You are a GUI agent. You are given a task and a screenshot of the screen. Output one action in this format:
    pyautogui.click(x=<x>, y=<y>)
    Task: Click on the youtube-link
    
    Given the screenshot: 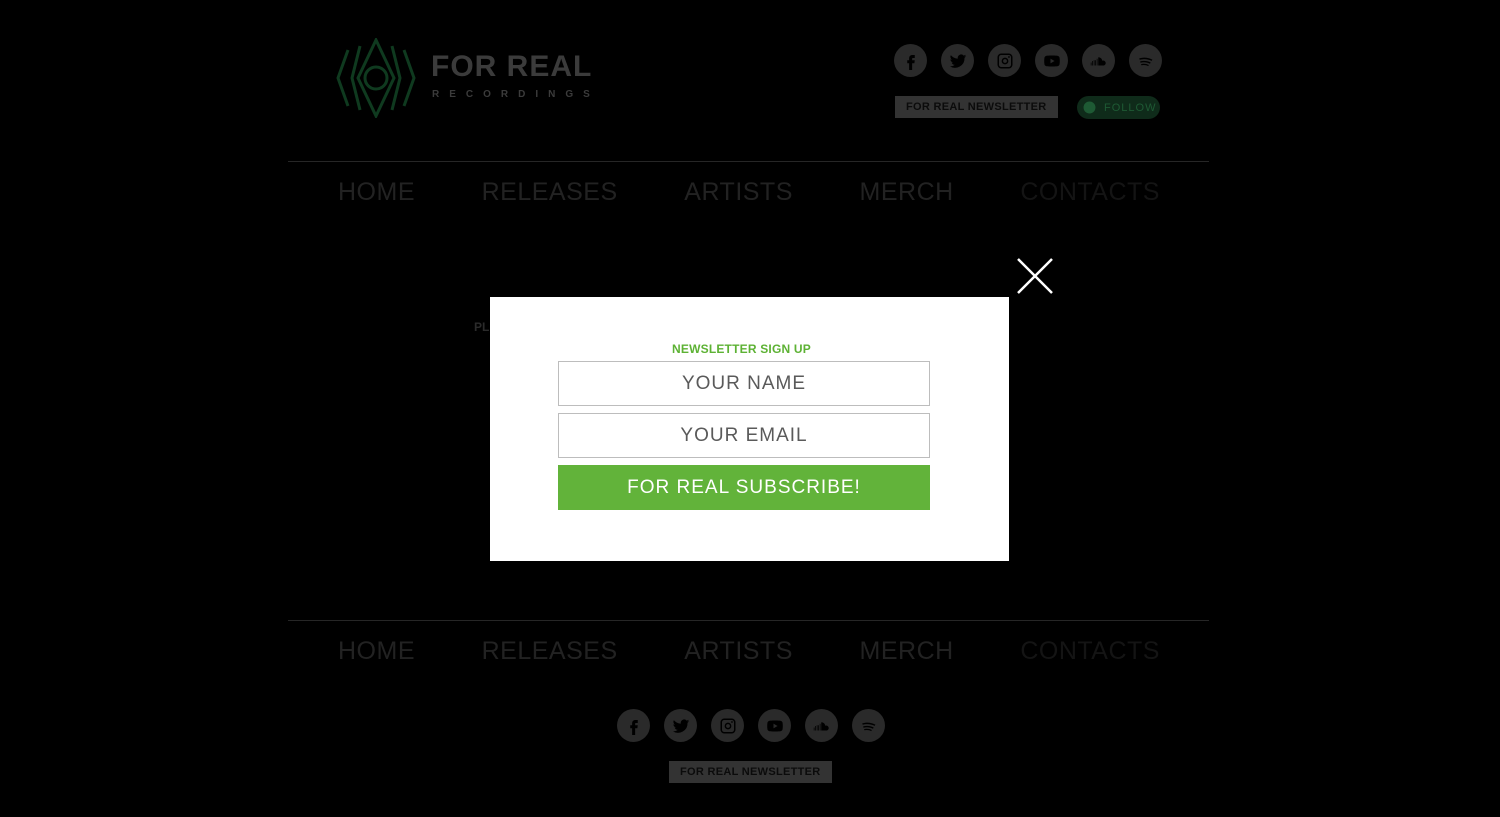 What is the action you would take?
    pyautogui.click(x=1051, y=60)
    